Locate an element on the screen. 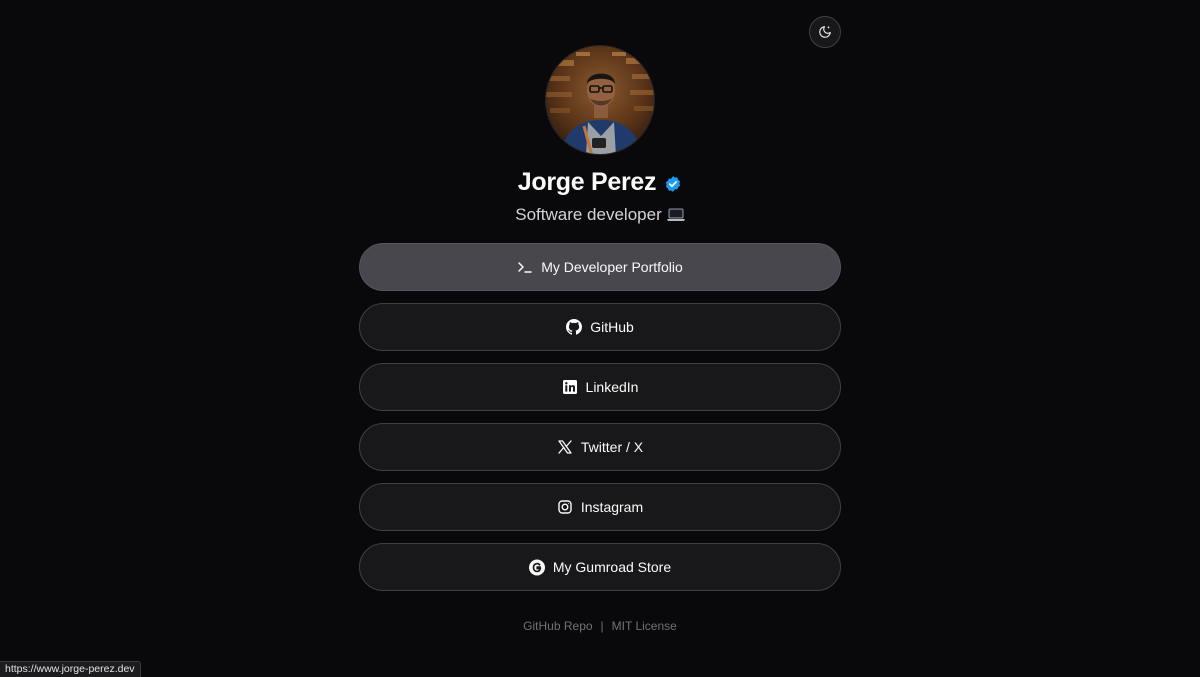 Image resolution: width=1200 pixels, height=677 pixels. bio-text: Software developer is located at coordinates (588, 214).